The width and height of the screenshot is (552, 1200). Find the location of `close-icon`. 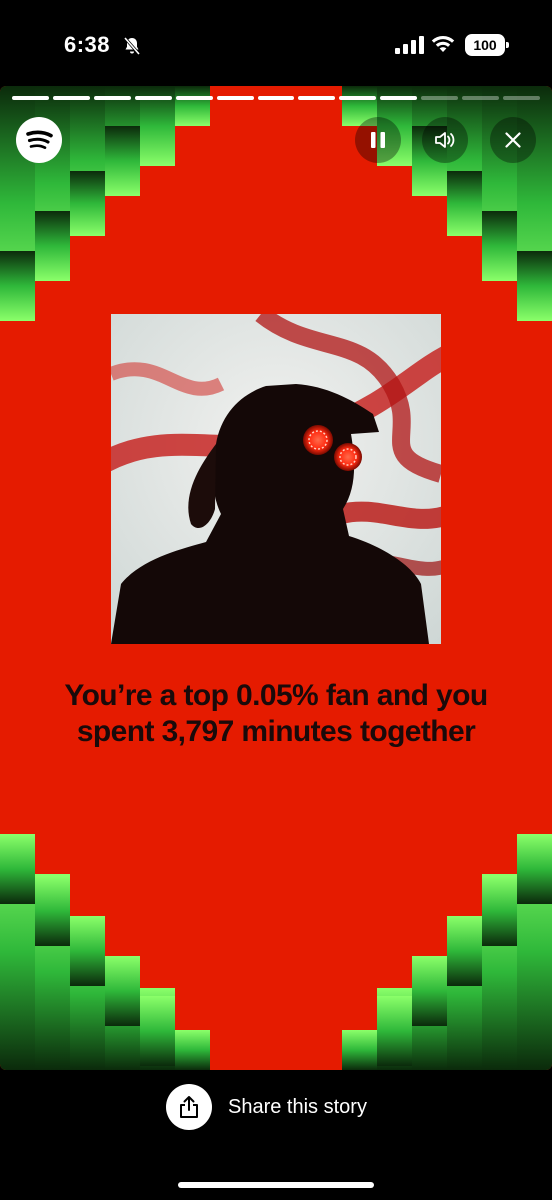

close-icon is located at coordinates (513, 140).